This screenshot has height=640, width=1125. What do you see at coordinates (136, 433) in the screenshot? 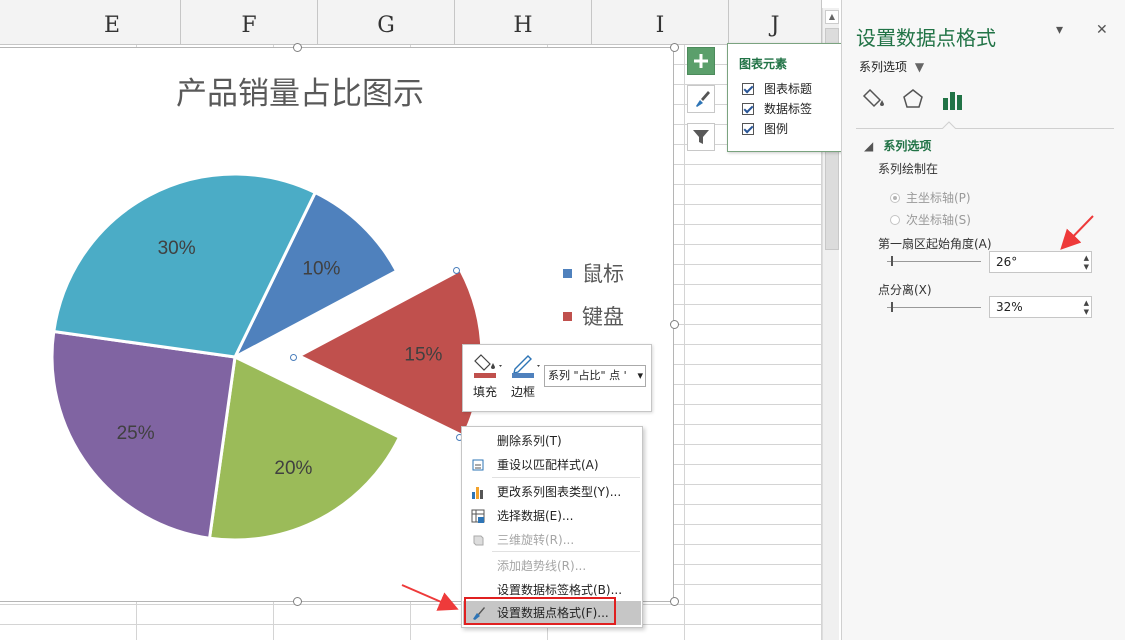
I see `data-label-25pct: 25%` at bounding box center [136, 433].